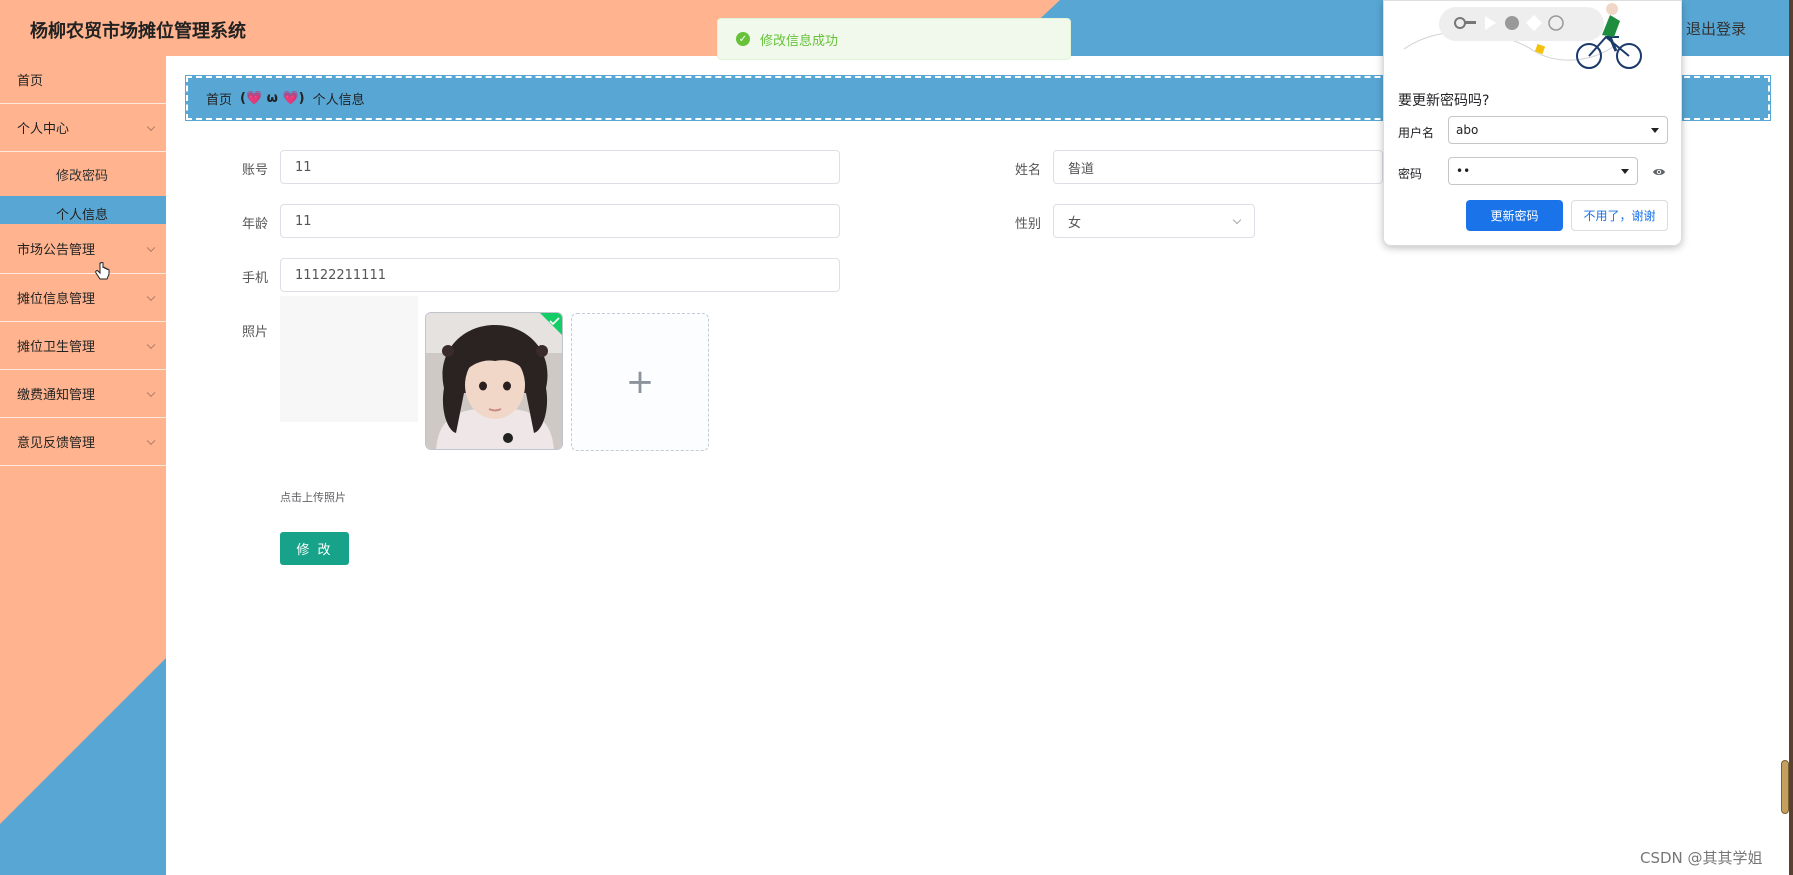  What do you see at coordinates (560, 167) in the screenshot?
I see `account-input: 11` at bounding box center [560, 167].